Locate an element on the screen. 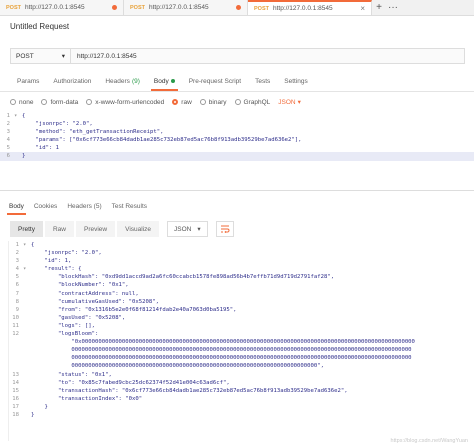  visualize-button: Visualize is located at coordinates (138, 229).